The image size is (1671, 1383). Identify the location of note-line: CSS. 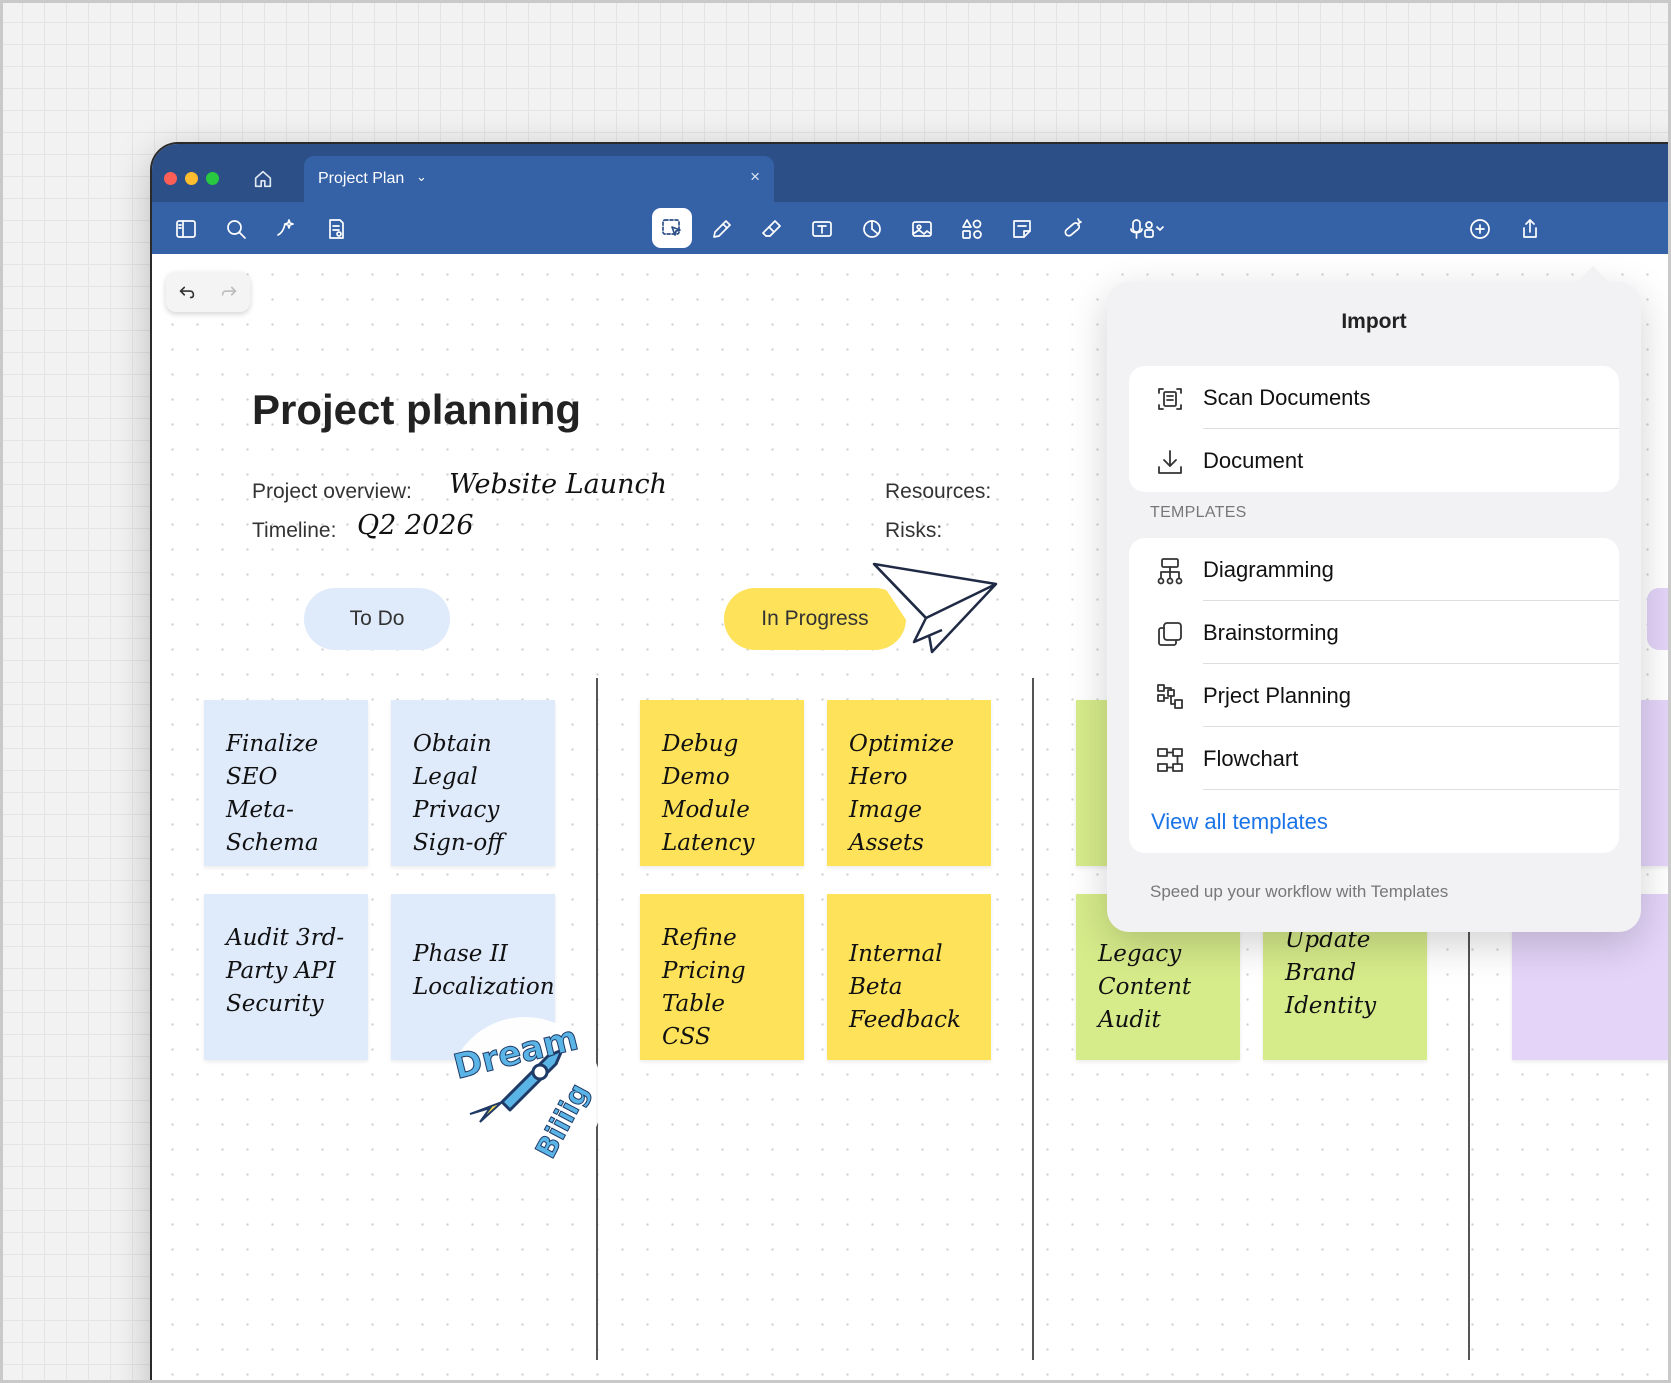
(686, 1037).